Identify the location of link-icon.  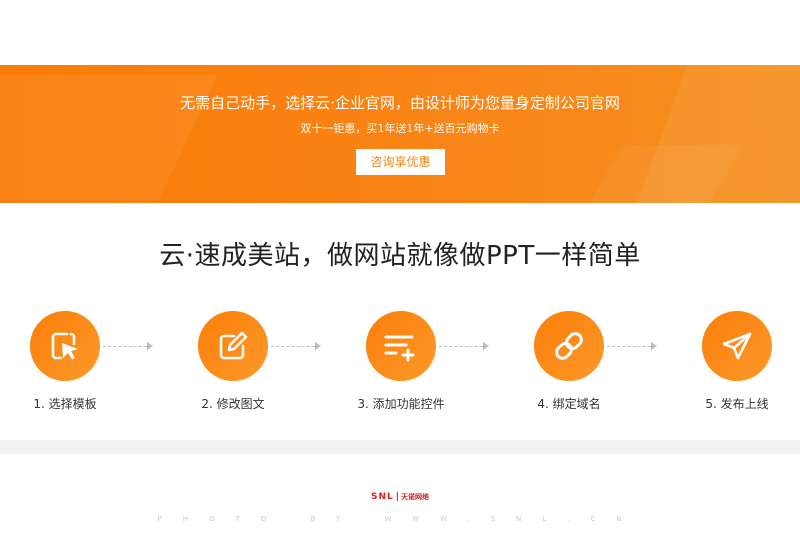
(569, 346).